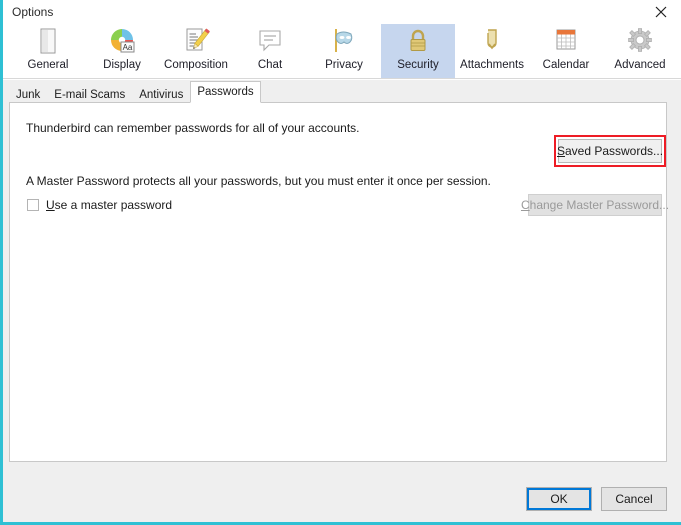 This screenshot has width=681, height=525. I want to click on use-master-password-accel: U, so click(50, 205).